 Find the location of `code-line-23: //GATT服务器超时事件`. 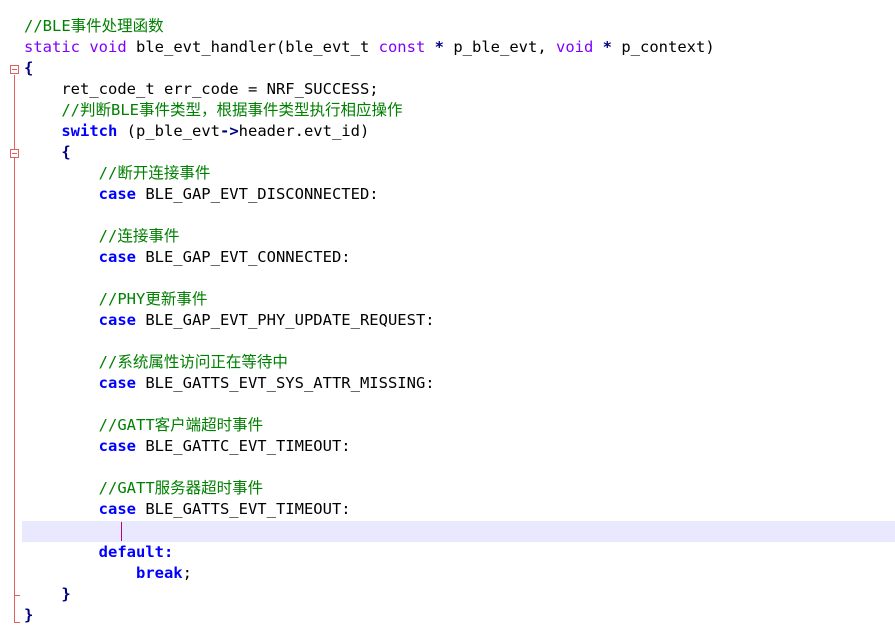

code-line-23: //GATT服务器超时事件 is located at coordinates (144, 488).